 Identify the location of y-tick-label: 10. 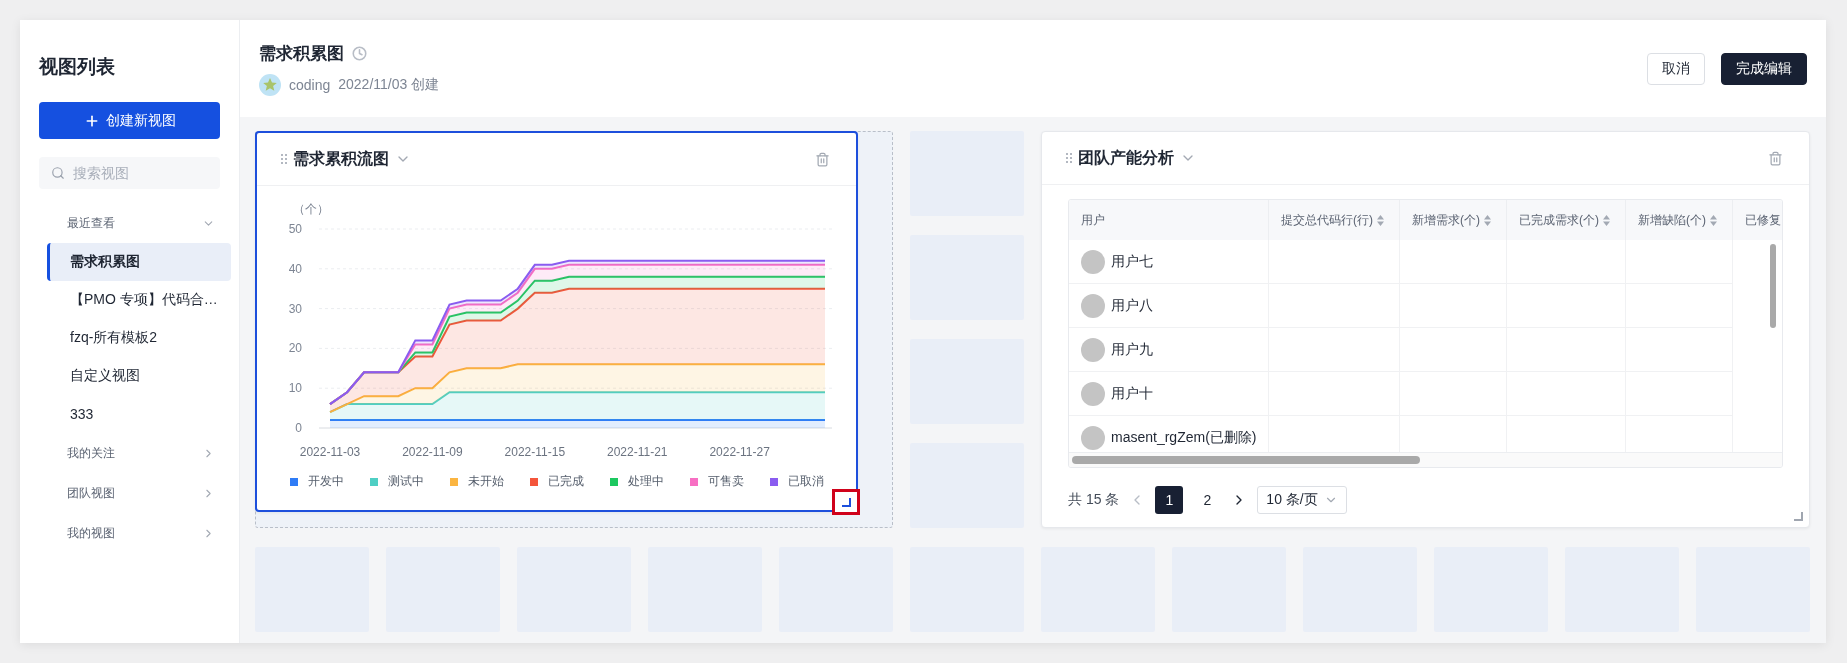
(295, 388).